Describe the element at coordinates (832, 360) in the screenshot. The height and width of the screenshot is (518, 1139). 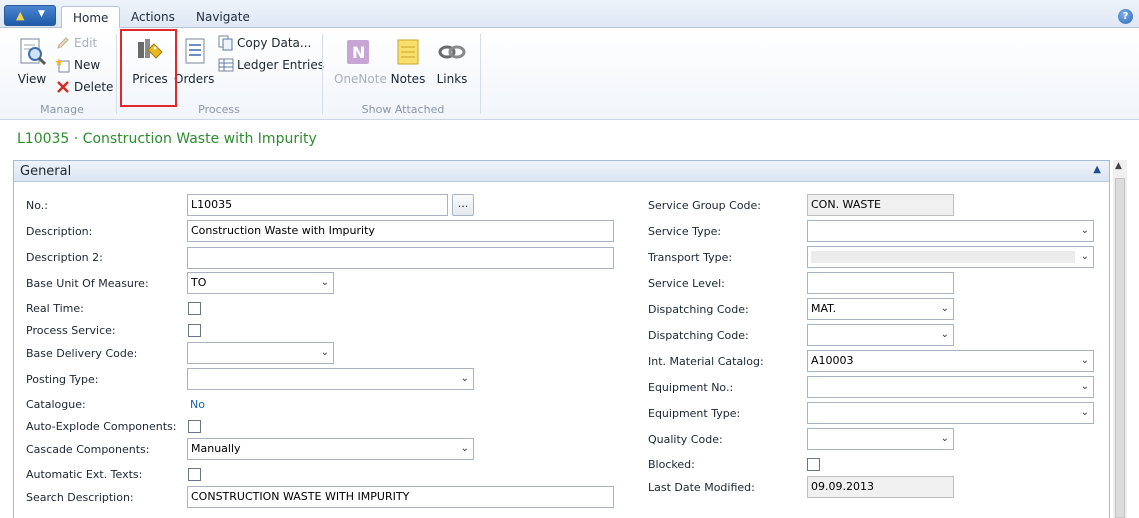
I see `int-material-catalog-value: A10003` at that location.